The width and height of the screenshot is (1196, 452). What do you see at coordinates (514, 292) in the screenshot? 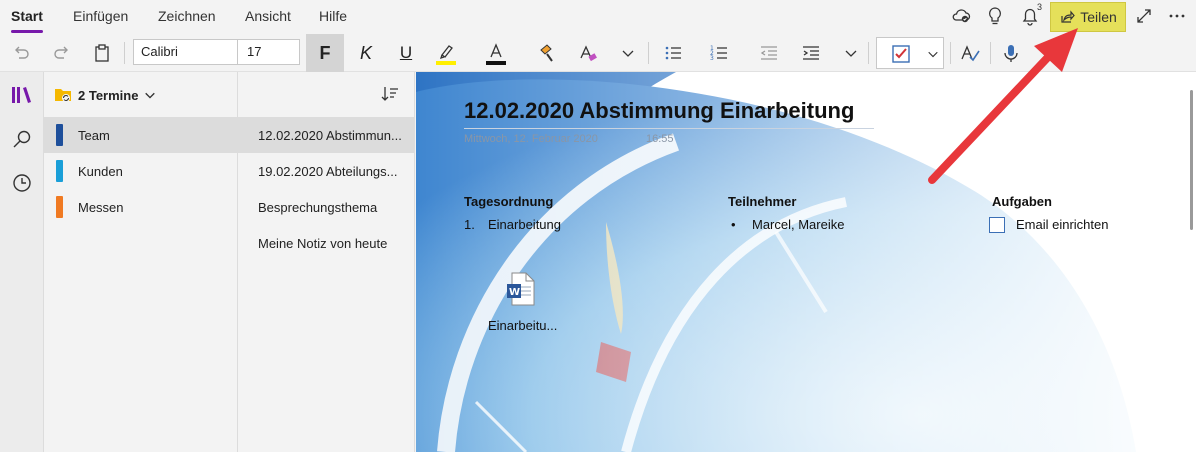
I see `svg-text: W` at bounding box center [514, 292].